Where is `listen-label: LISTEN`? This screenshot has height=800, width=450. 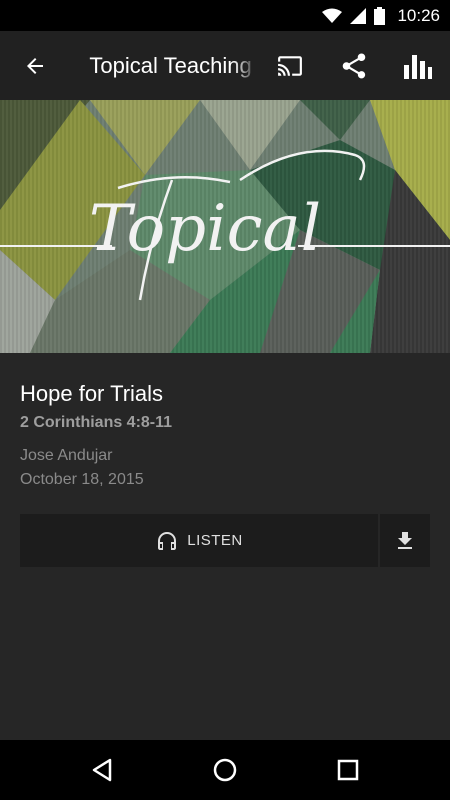
listen-label: LISTEN is located at coordinates (215, 540).